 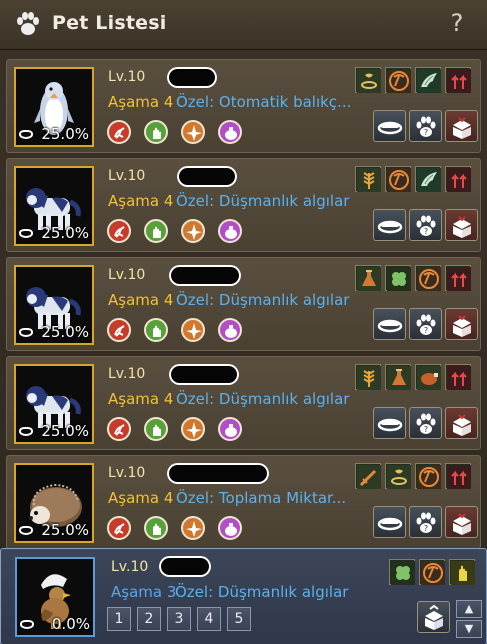 I want to click on hand-icon, so click(x=462, y=572).